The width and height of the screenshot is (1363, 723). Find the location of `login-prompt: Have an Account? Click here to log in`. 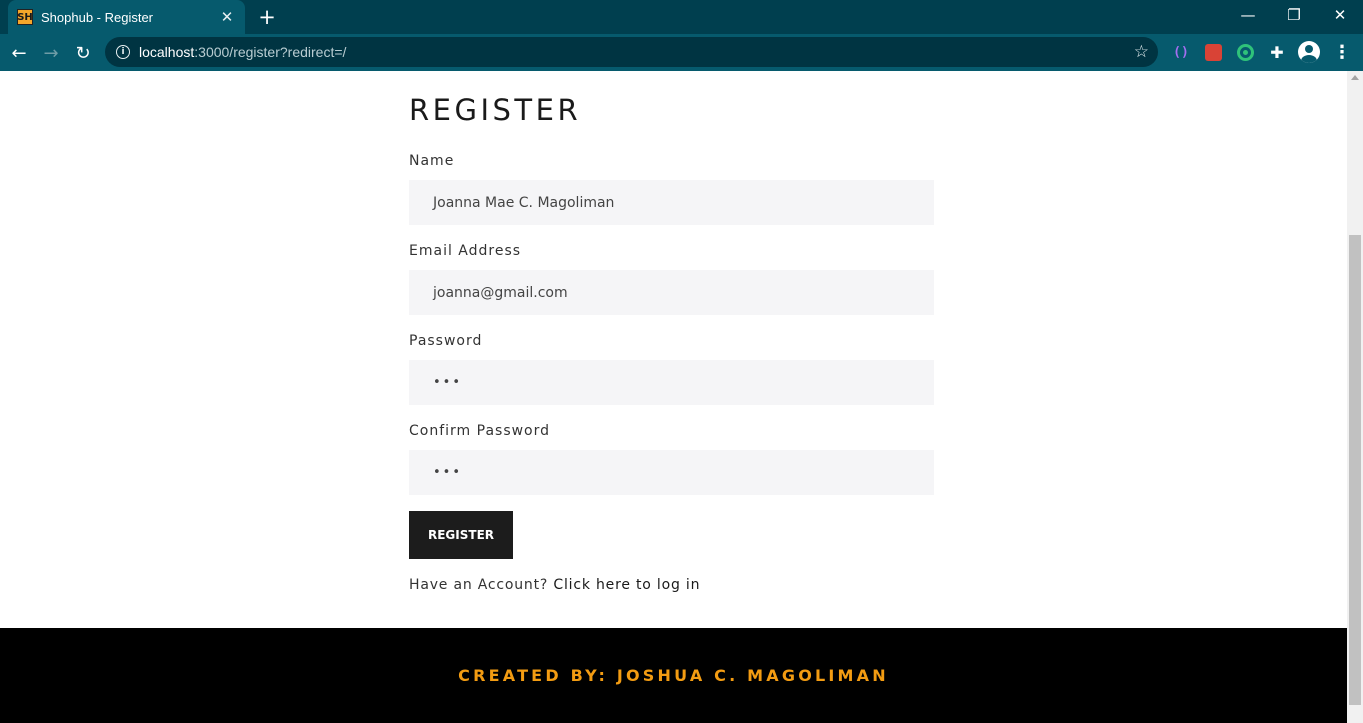

login-prompt: Have an Account? Click here to log in is located at coordinates (554, 585).